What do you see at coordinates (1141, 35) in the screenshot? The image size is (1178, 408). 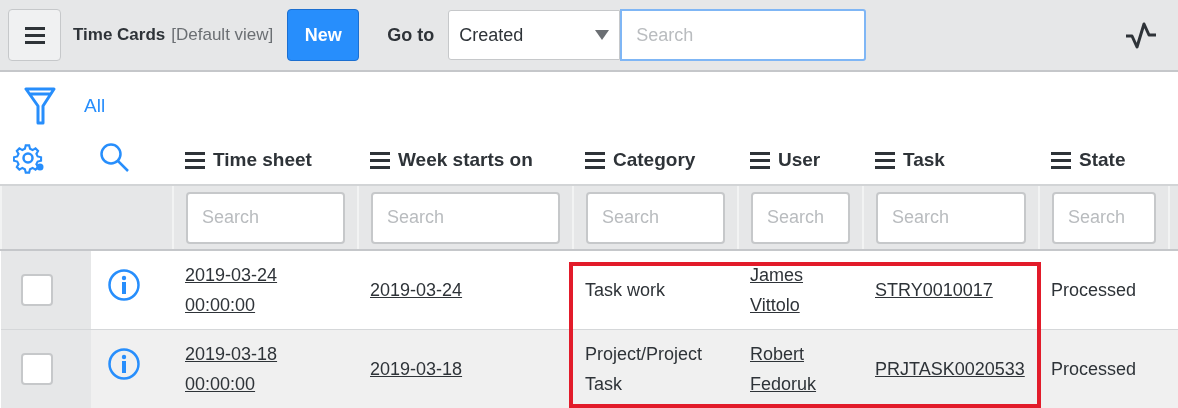 I see `activity-icon` at bounding box center [1141, 35].